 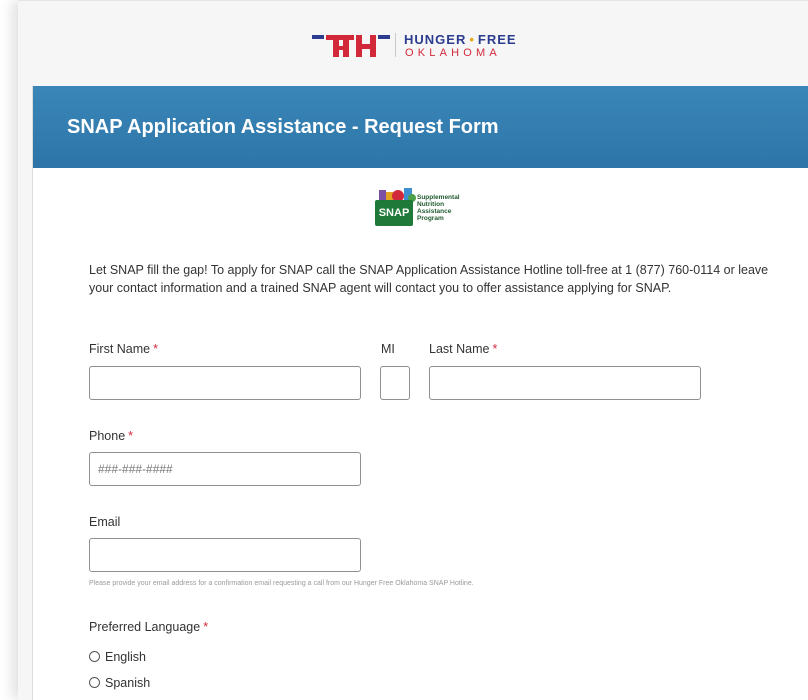 I want to click on hfo-mark-icon, so click(x=351, y=46).